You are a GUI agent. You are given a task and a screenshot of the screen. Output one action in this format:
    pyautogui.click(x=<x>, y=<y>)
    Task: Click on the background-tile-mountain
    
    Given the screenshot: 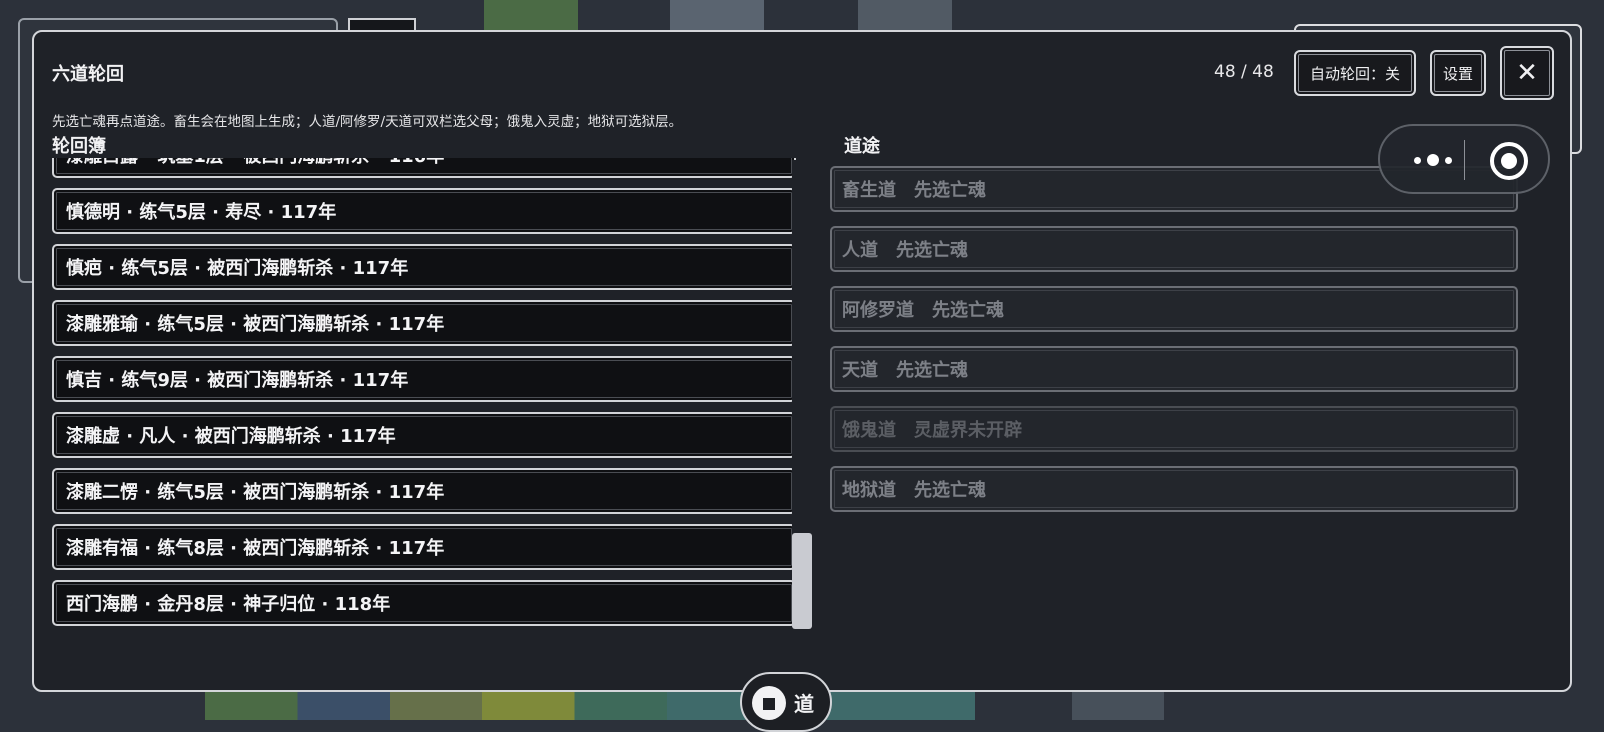 What is the action you would take?
    pyautogui.click(x=717, y=16)
    